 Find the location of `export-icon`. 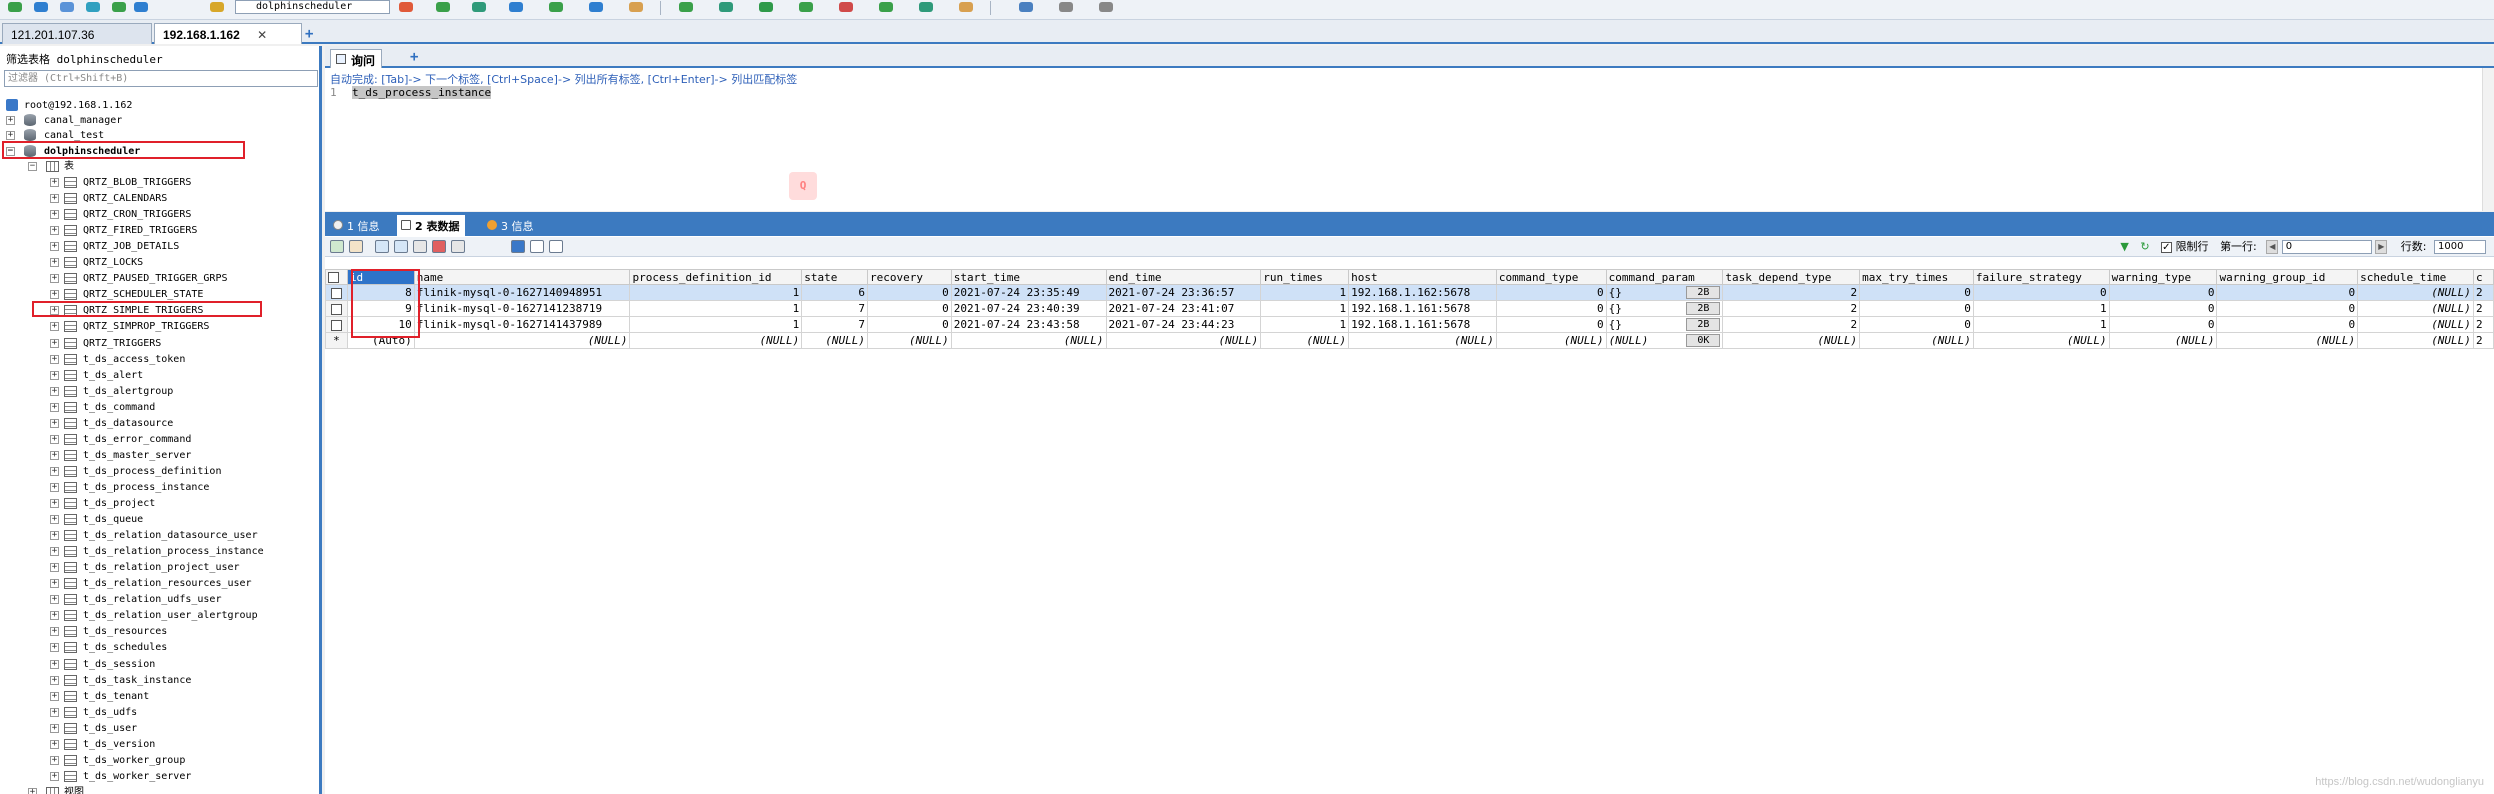

export-icon is located at coordinates (556, 8).